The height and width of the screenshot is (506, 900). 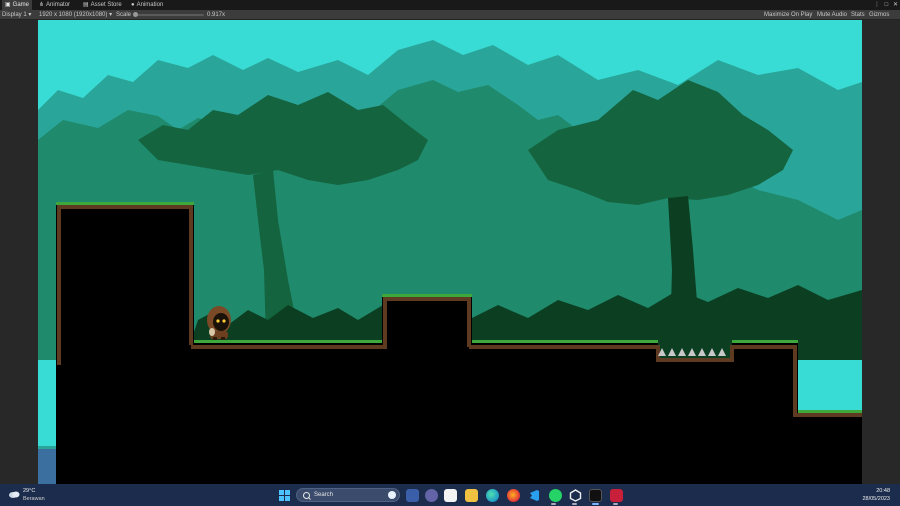 I want to click on clock-date: 28/05/2023, so click(x=876, y=499).